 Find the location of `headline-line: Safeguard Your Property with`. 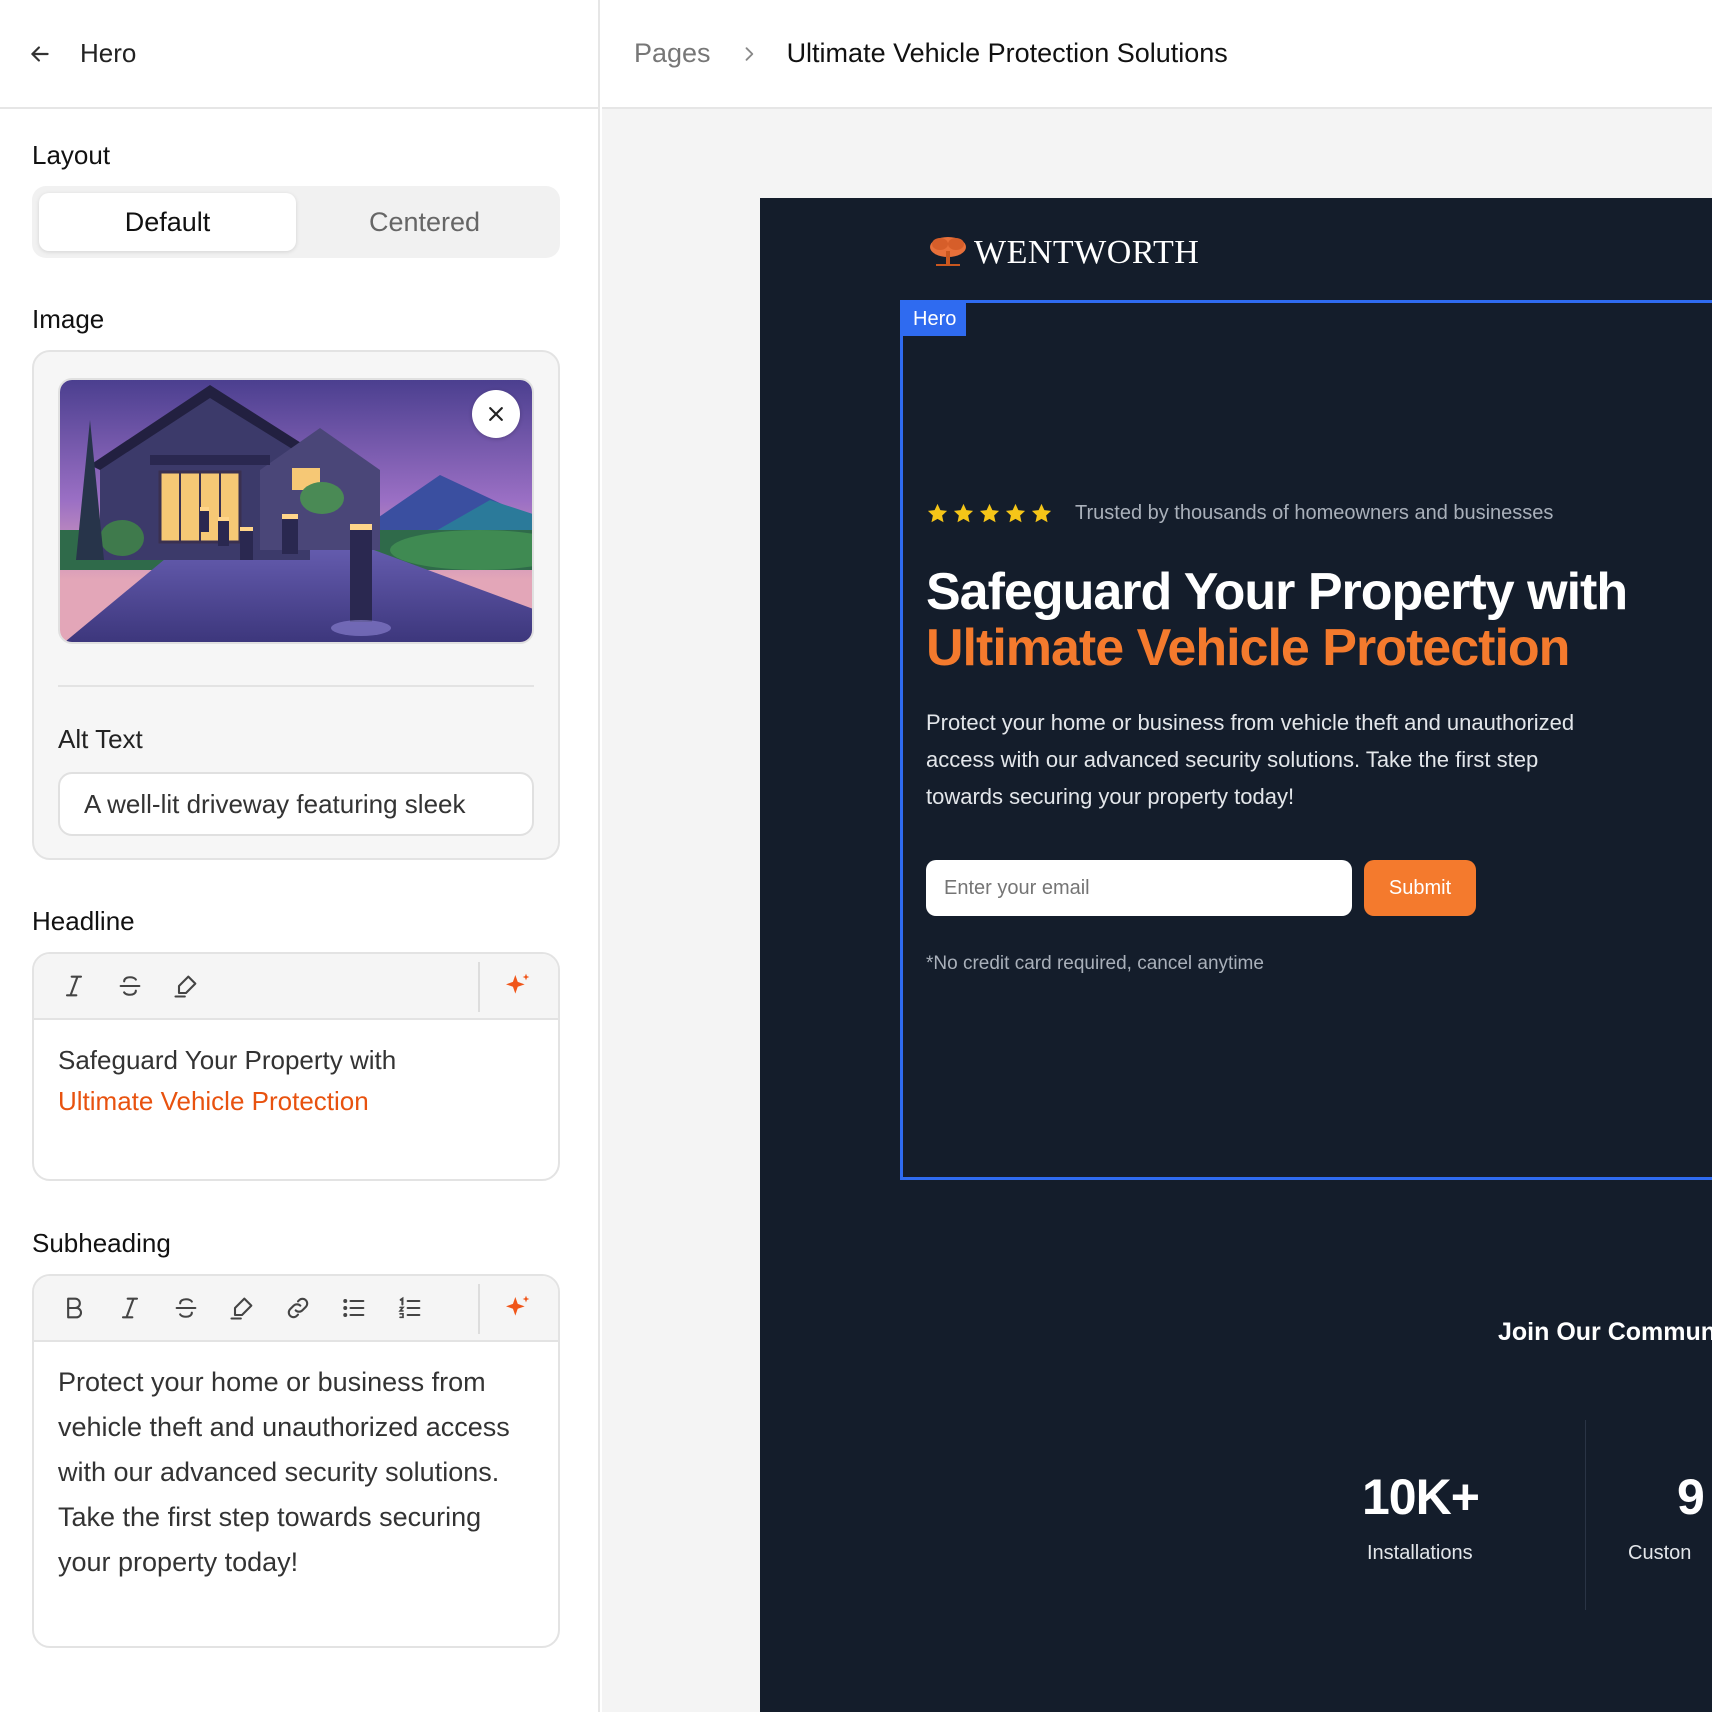

headline-line: Safeguard Your Property with is located at coordinates (227, 1060).